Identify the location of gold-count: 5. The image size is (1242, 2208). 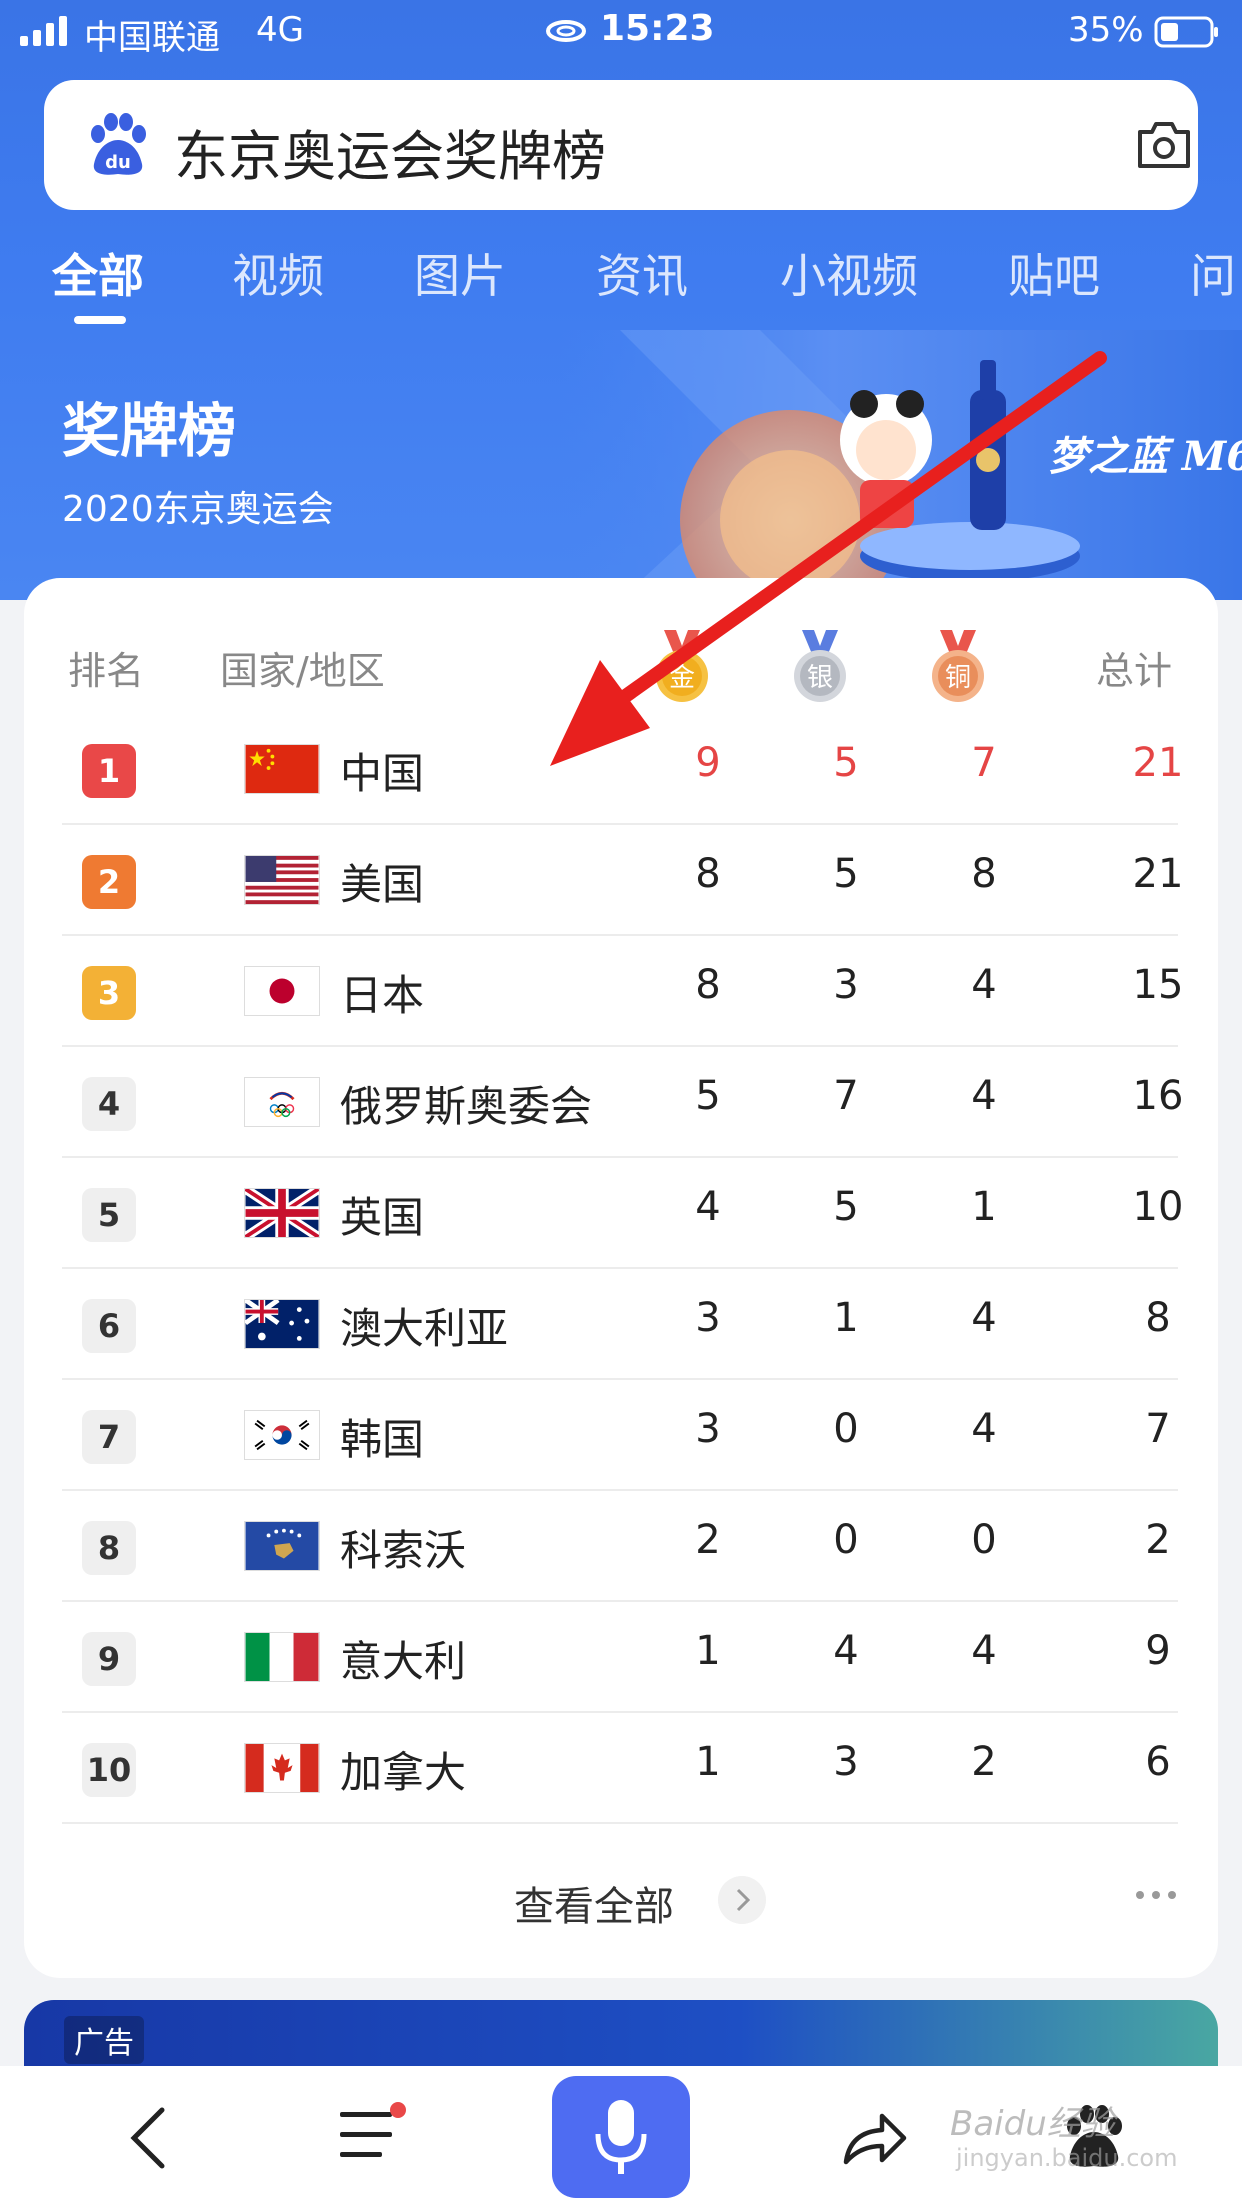
(708, 1096).